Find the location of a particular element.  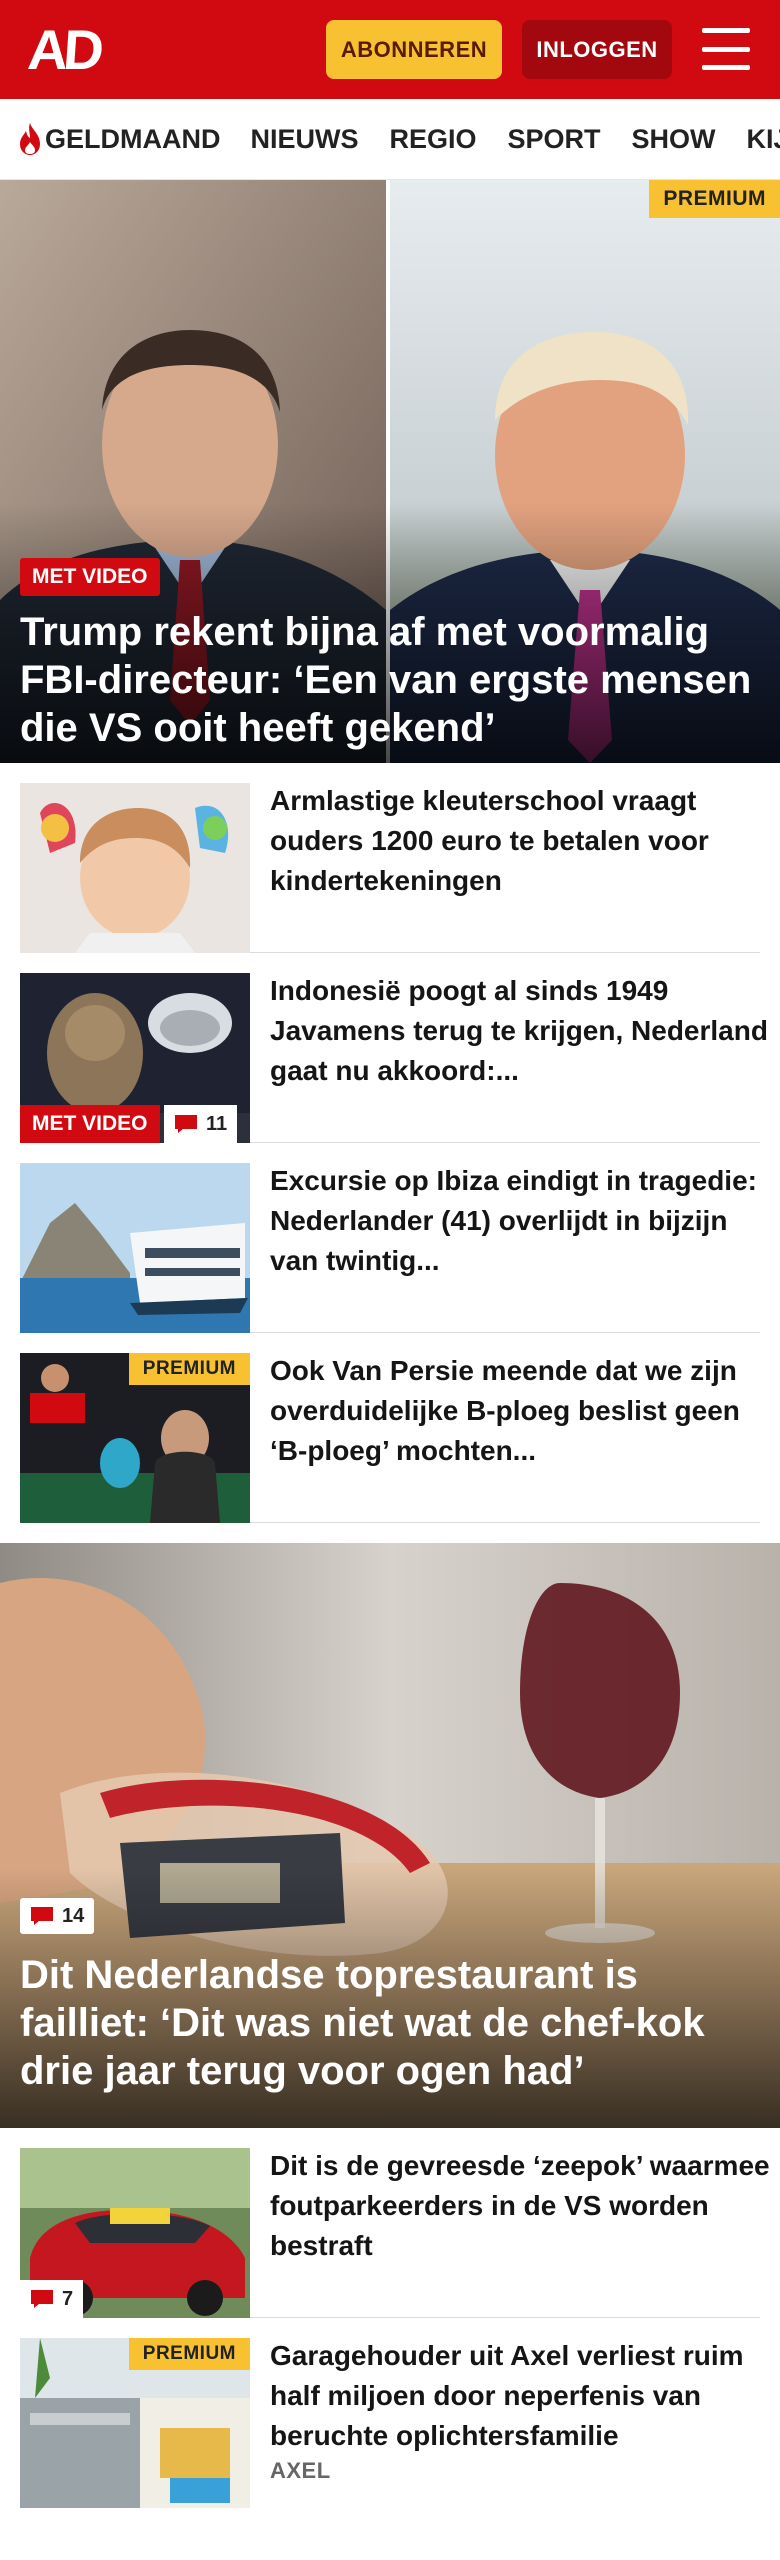

comment-count: 11 is located at coordinates (217, 1123).